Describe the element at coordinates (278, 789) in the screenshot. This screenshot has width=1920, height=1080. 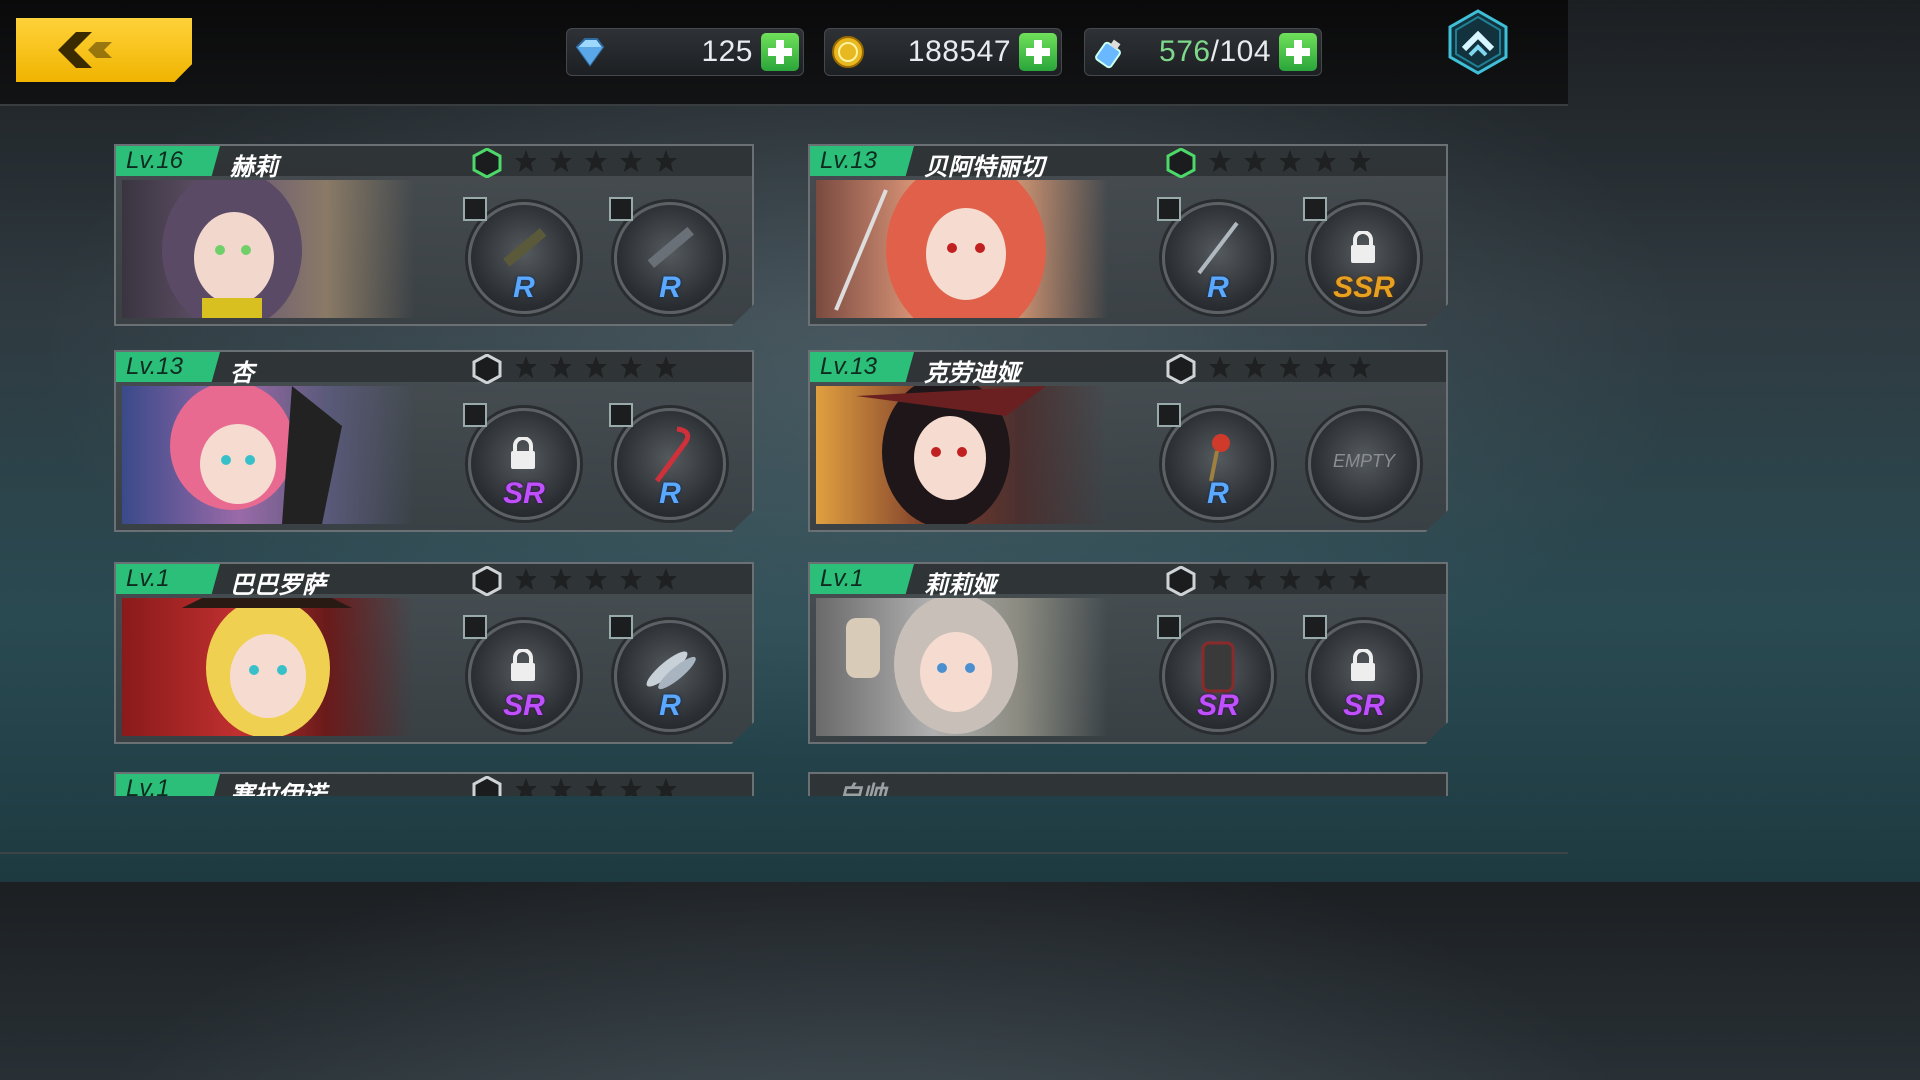
I see `character-name: 塞拉伊诺` at that location.